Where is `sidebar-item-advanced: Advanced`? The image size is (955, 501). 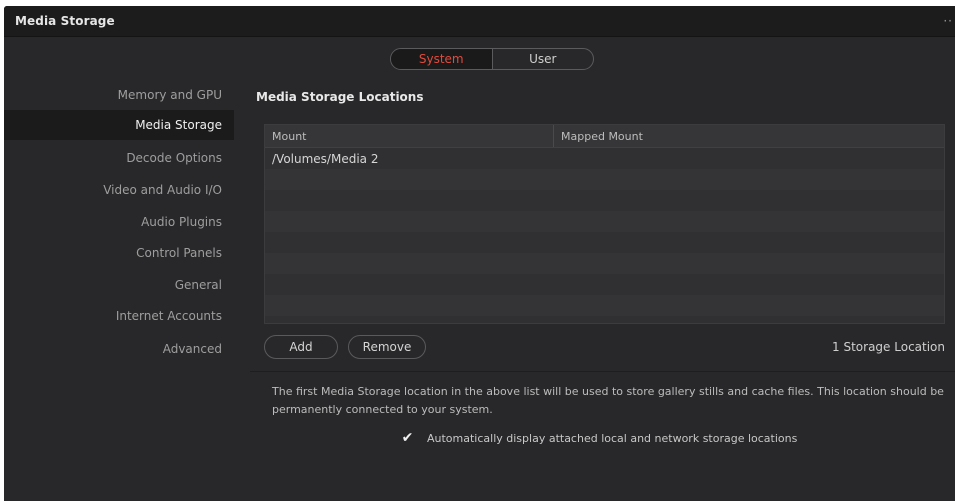
sidebar-item-advanced: Advanced is located at coordinates (192, 349).